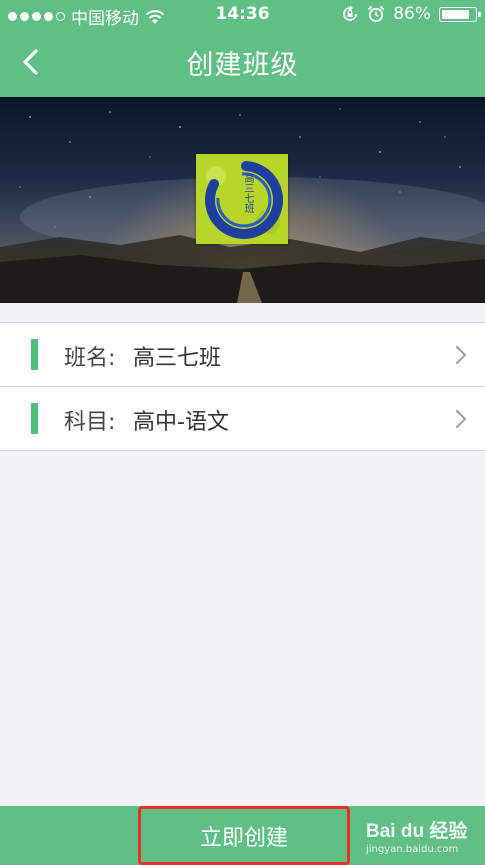 This screenshot has width=485, height=865. What do you see at coordinates (376, 14) in the screenshot?
I see `alarm-icon` at bounding box center [376, 14].